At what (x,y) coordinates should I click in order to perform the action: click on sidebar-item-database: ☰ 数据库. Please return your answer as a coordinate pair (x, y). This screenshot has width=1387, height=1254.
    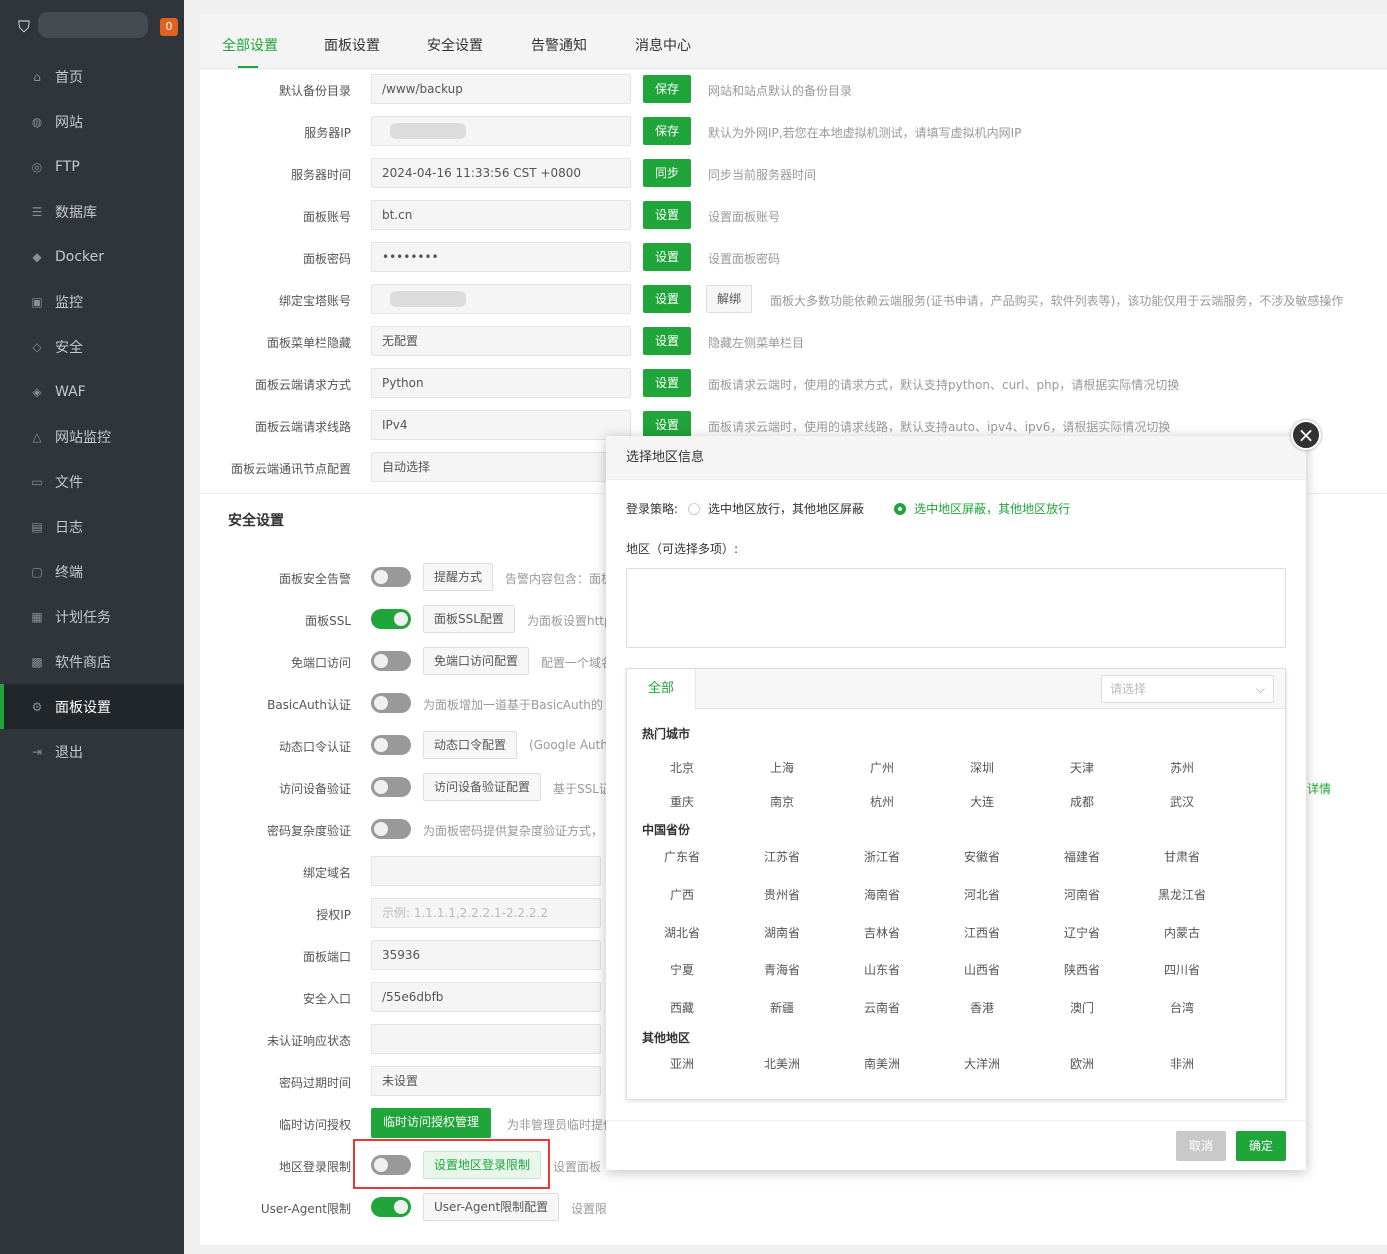
    Looking at the image, I should click on (92, 211).